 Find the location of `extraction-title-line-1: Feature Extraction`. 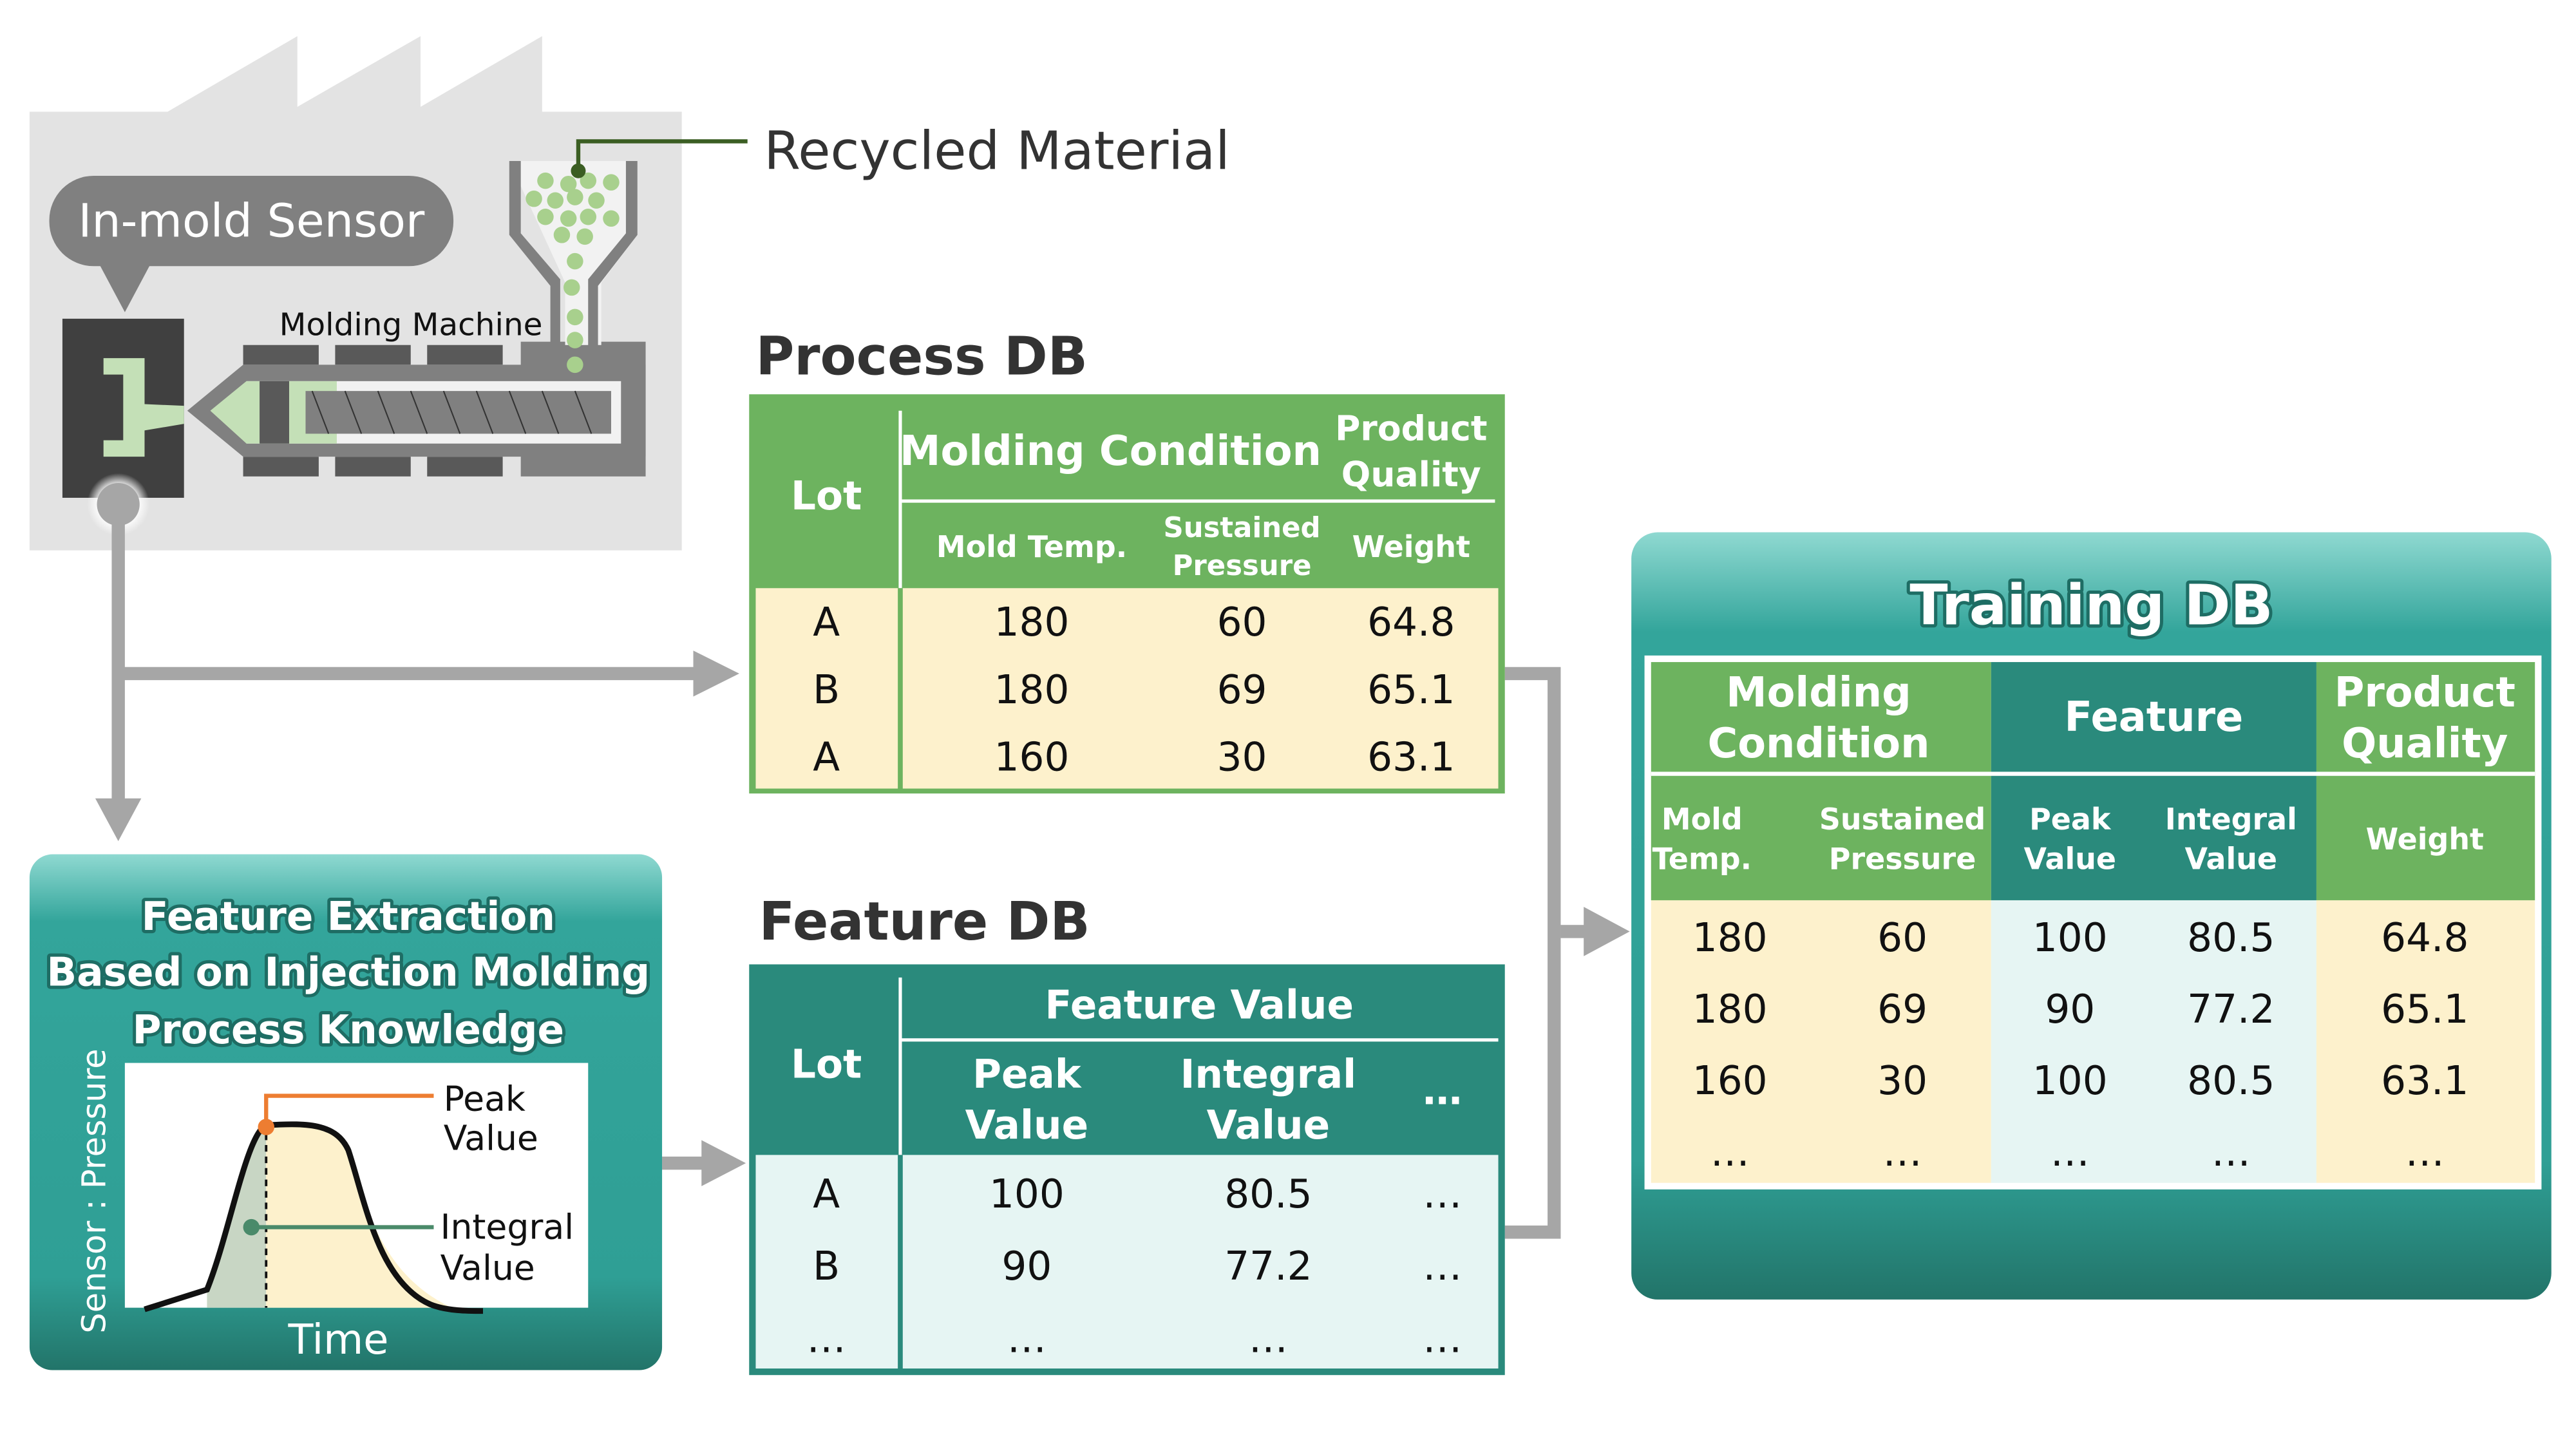

extraction-title-line-1: Feature Extraction is located at coordinates (349, 917).